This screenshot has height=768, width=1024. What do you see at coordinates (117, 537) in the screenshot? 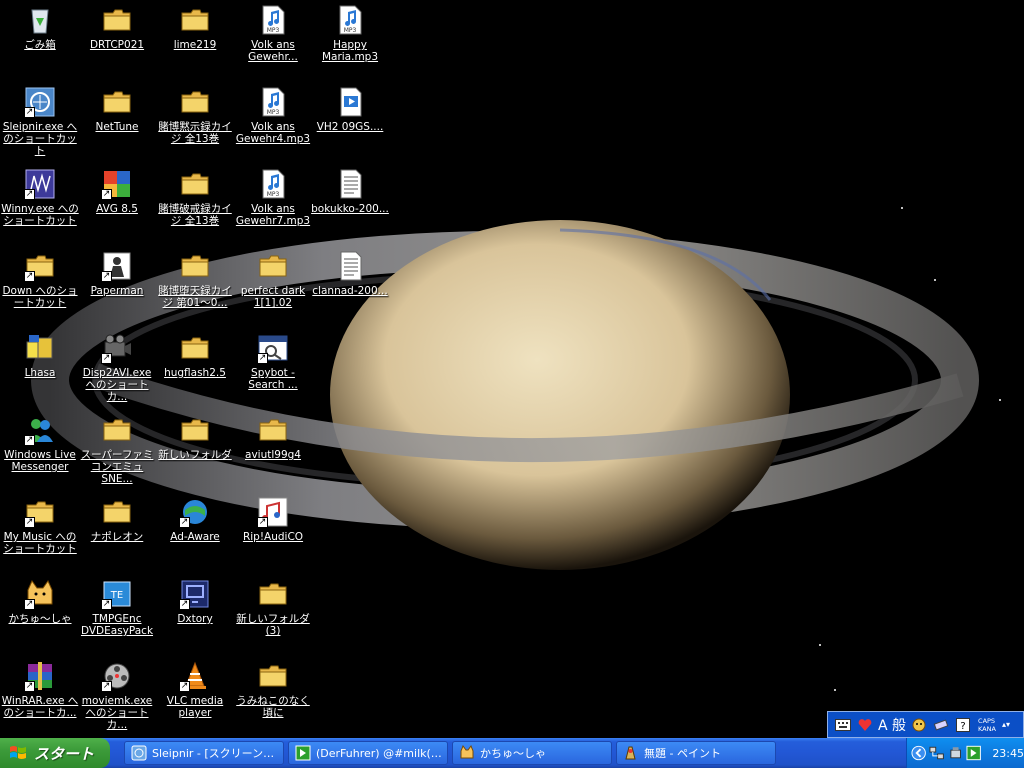
I see `desktop-icon-label: ナポレオン` at bounding box center [117, 537].